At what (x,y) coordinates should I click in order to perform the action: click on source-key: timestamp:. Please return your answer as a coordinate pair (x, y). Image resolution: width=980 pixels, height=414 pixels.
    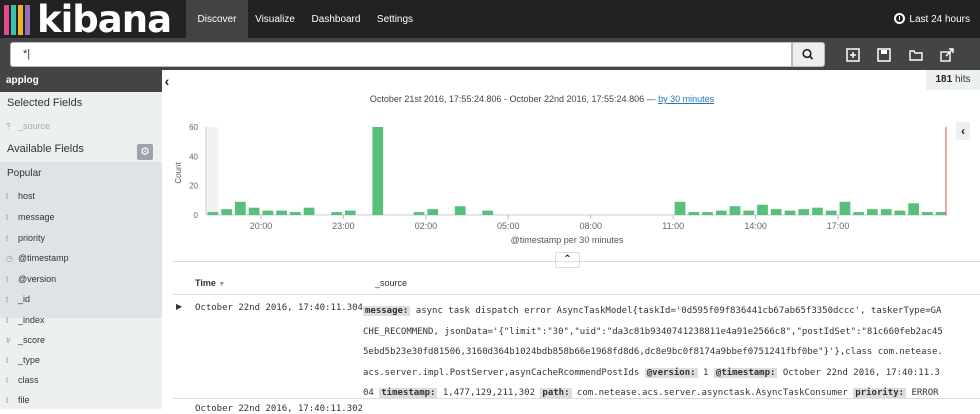
    Looking at the image, I should click on (408, 393).